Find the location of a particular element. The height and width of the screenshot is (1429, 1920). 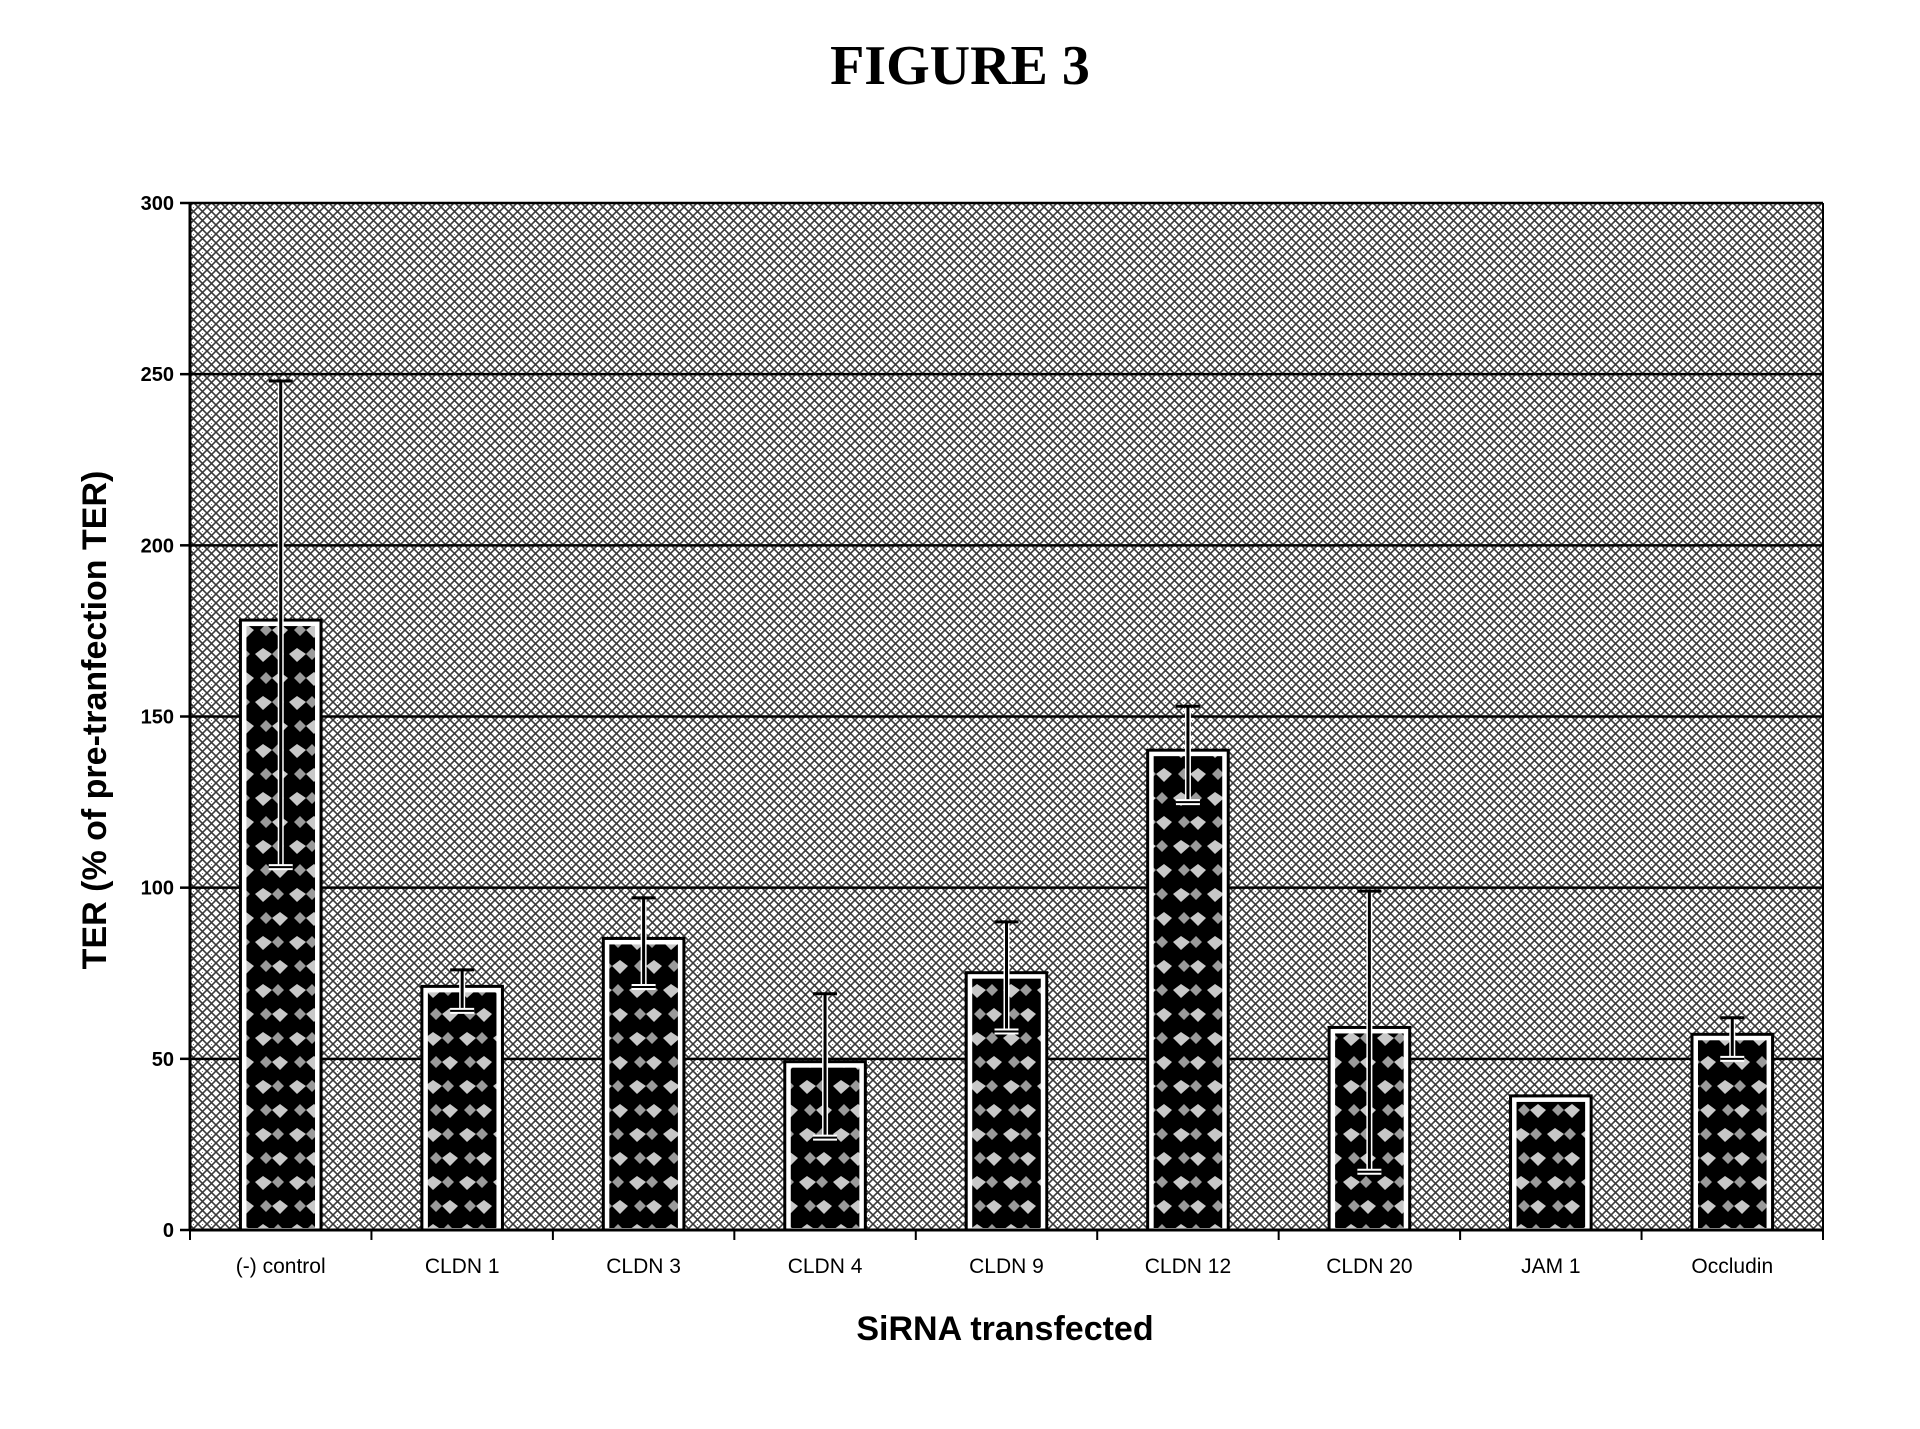

x-category-label: Occludin is located at coordinates (1732, 1266).